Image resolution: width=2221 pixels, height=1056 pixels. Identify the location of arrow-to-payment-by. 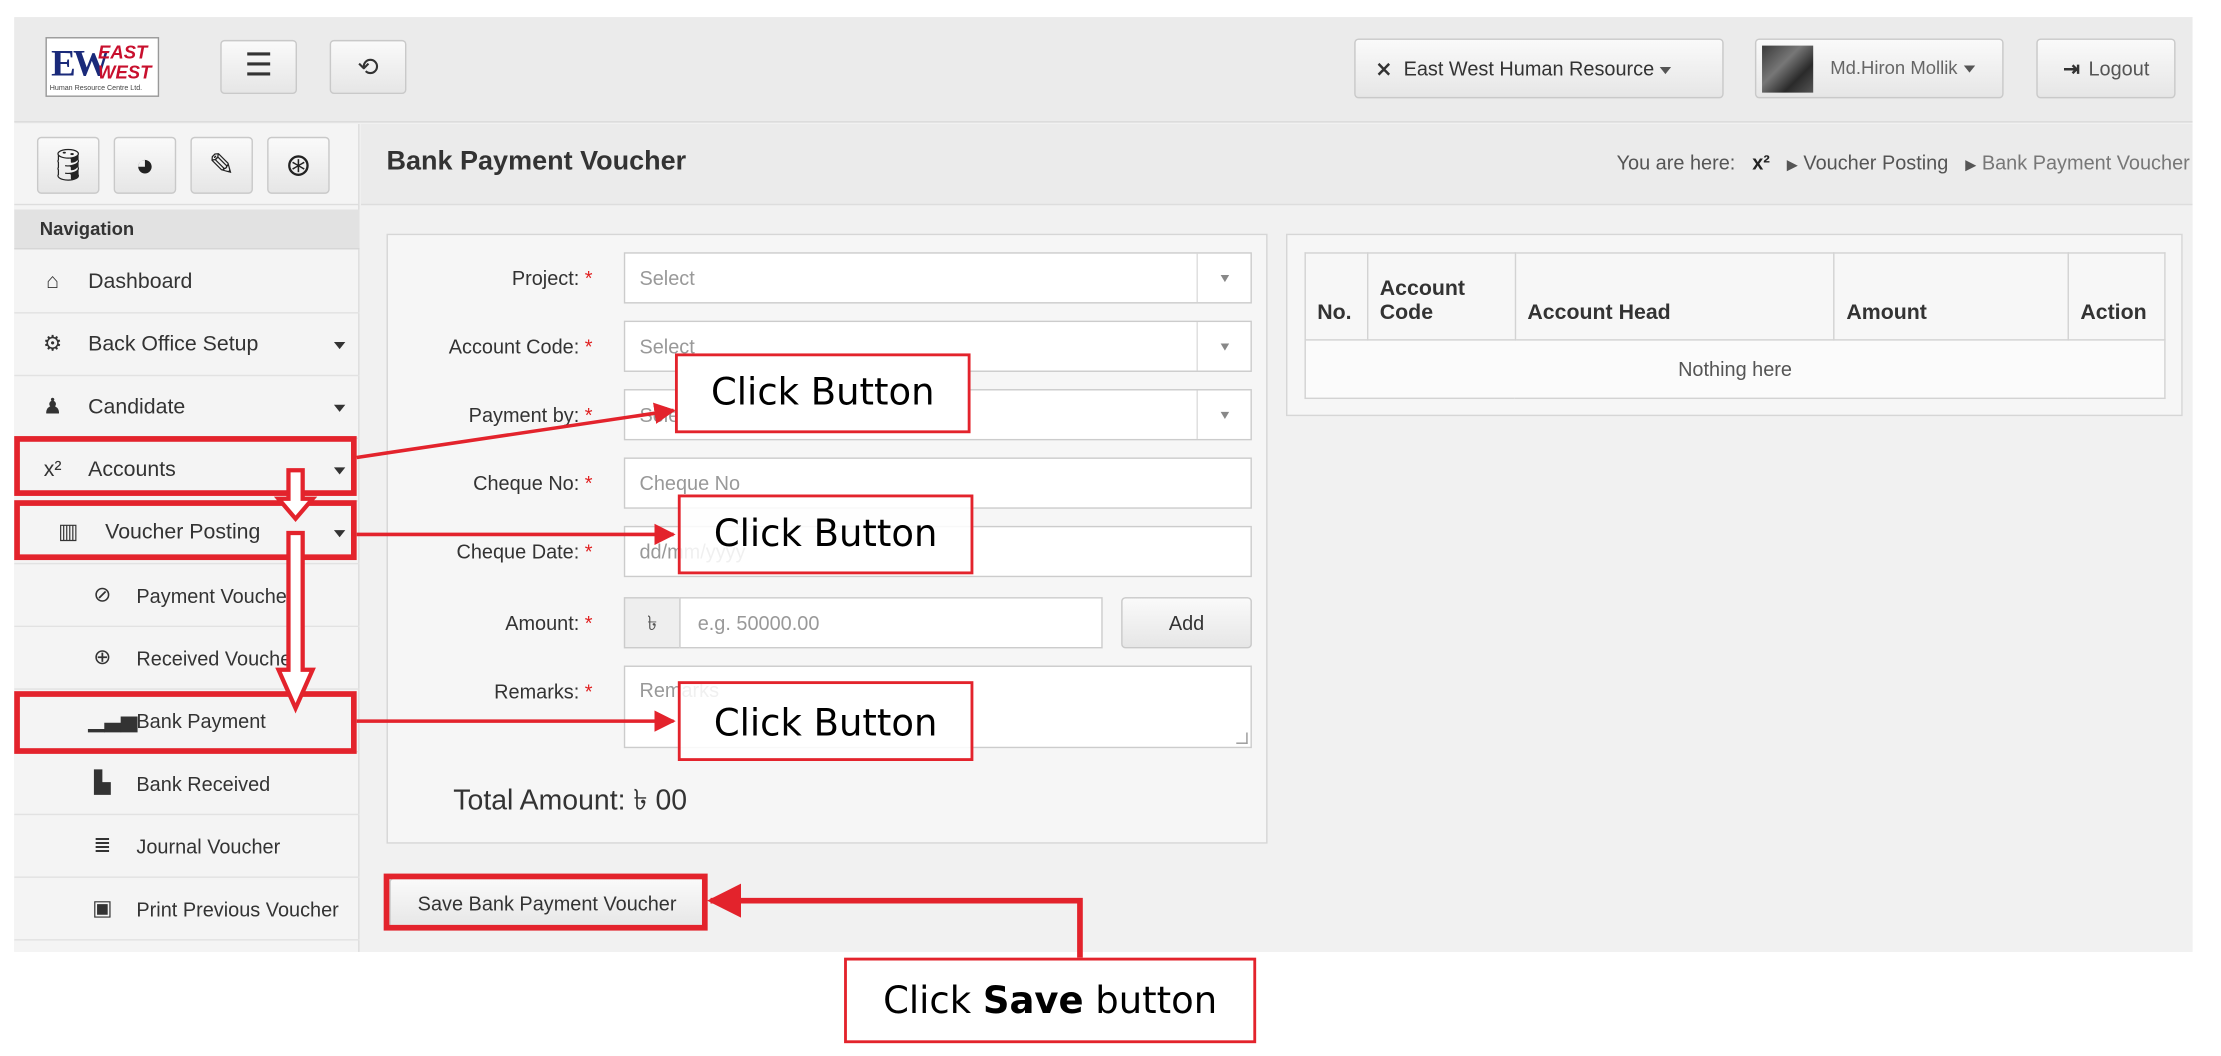
(516, 431).